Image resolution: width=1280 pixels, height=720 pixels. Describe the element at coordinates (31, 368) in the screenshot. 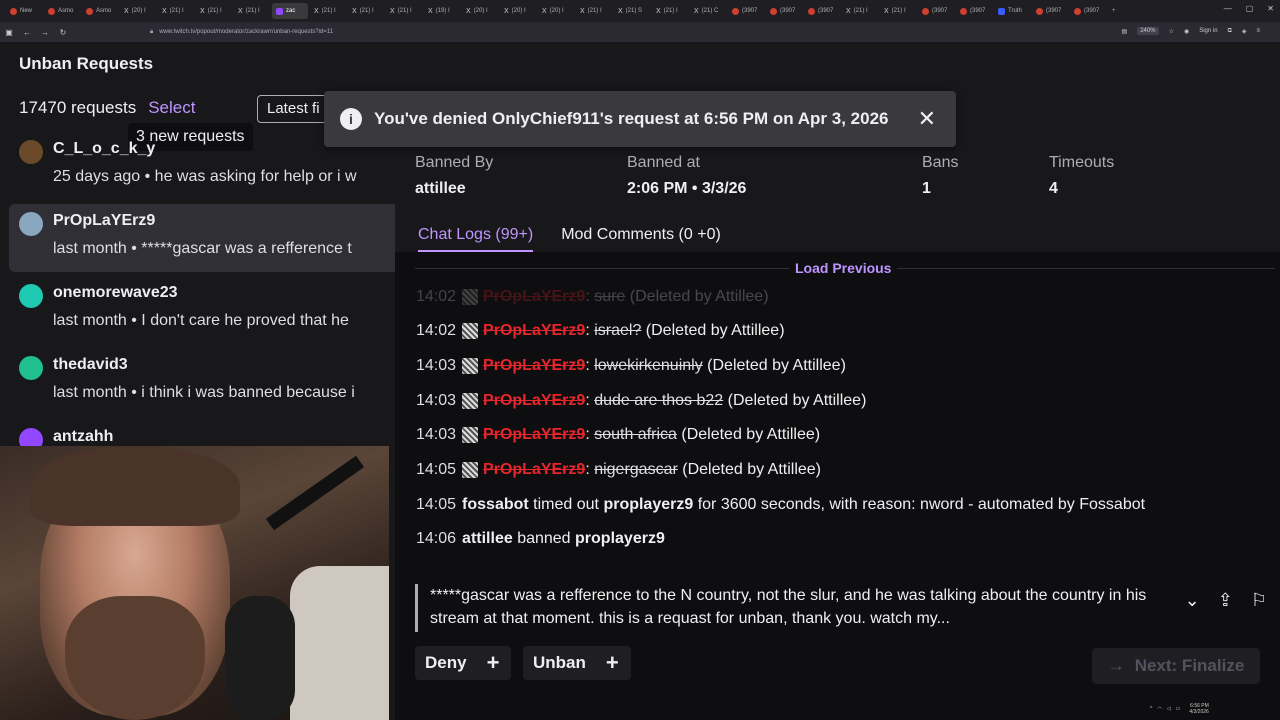

I see `avatar` at that location.